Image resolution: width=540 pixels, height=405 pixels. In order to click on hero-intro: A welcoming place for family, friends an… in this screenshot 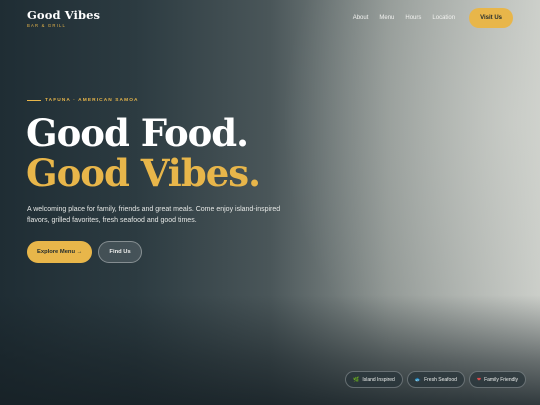, I will do `click(154, 215)`.